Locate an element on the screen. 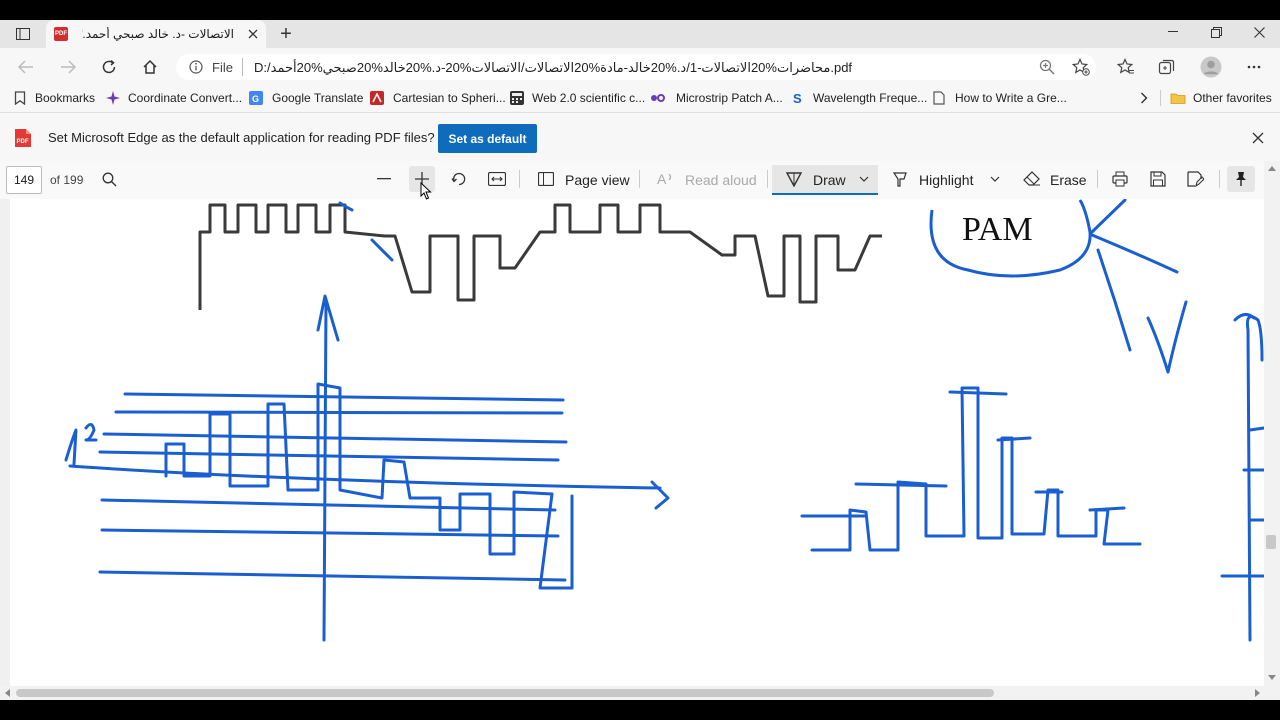  svg-text: G is located at coordinates (255, 99).